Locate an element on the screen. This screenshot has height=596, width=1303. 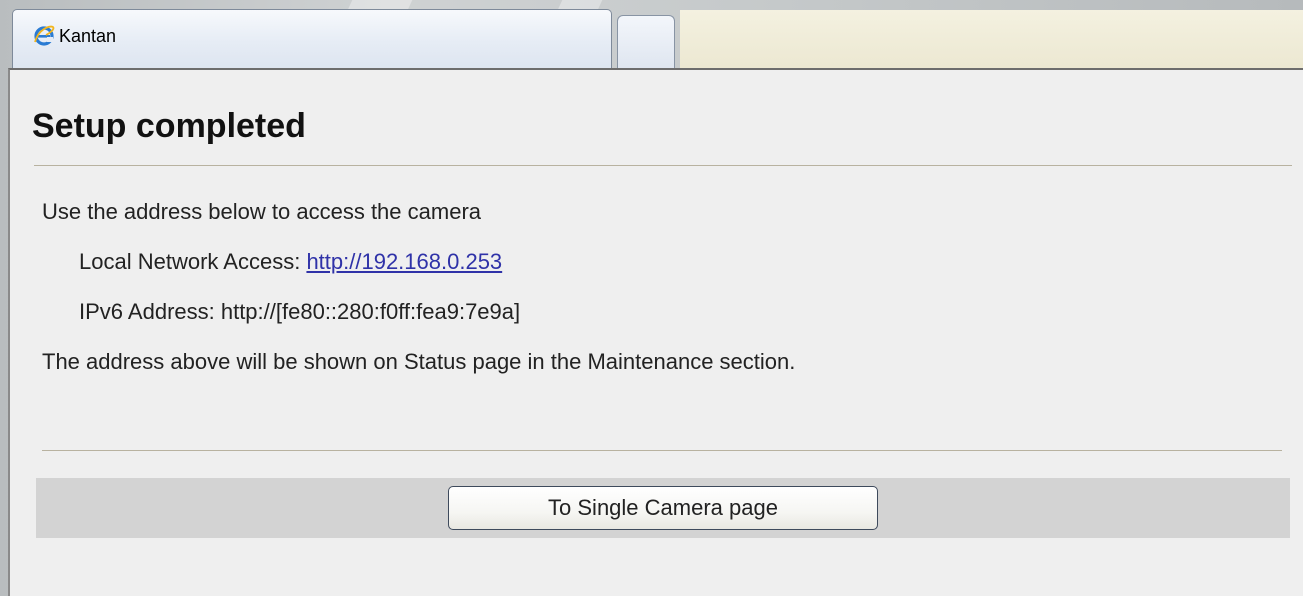
bottom-divider is located at coordinates (662, 450).